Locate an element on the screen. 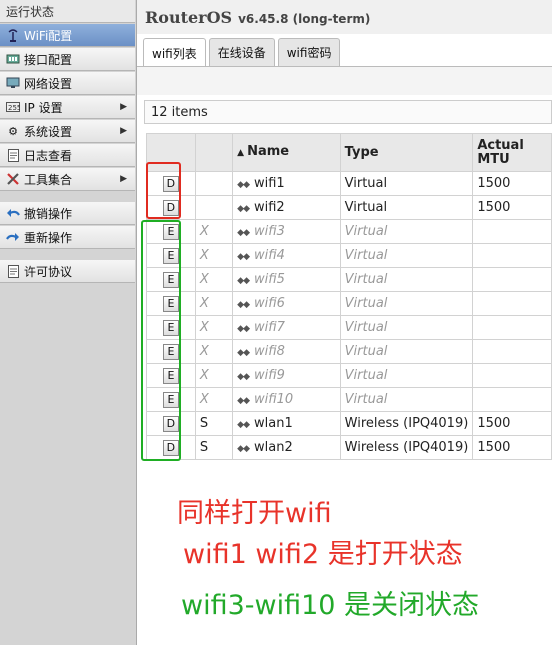  app-title: RouterOS is located at coordinates (189, 17).